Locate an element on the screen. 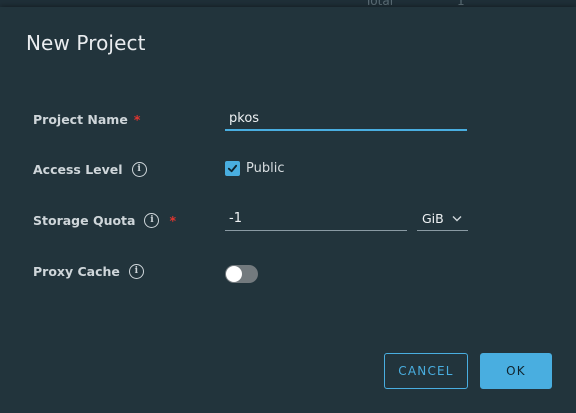 This screenshot has height=413, width=576. toggle-knob is located at coordinates (234, 274).